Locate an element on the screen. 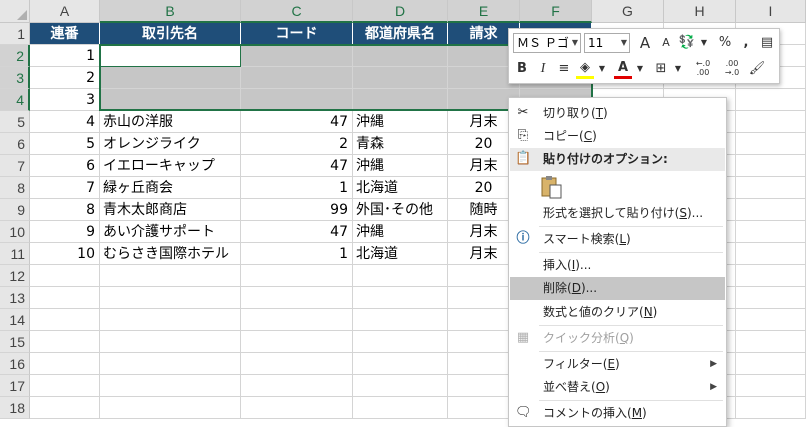  format-painter-icon: 🖌 is located at coordinates (757, 69).